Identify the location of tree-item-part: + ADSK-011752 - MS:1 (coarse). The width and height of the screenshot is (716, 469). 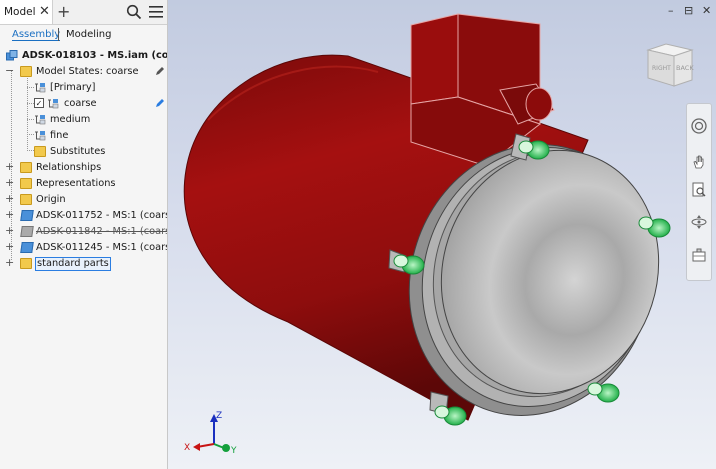
(83, 215).